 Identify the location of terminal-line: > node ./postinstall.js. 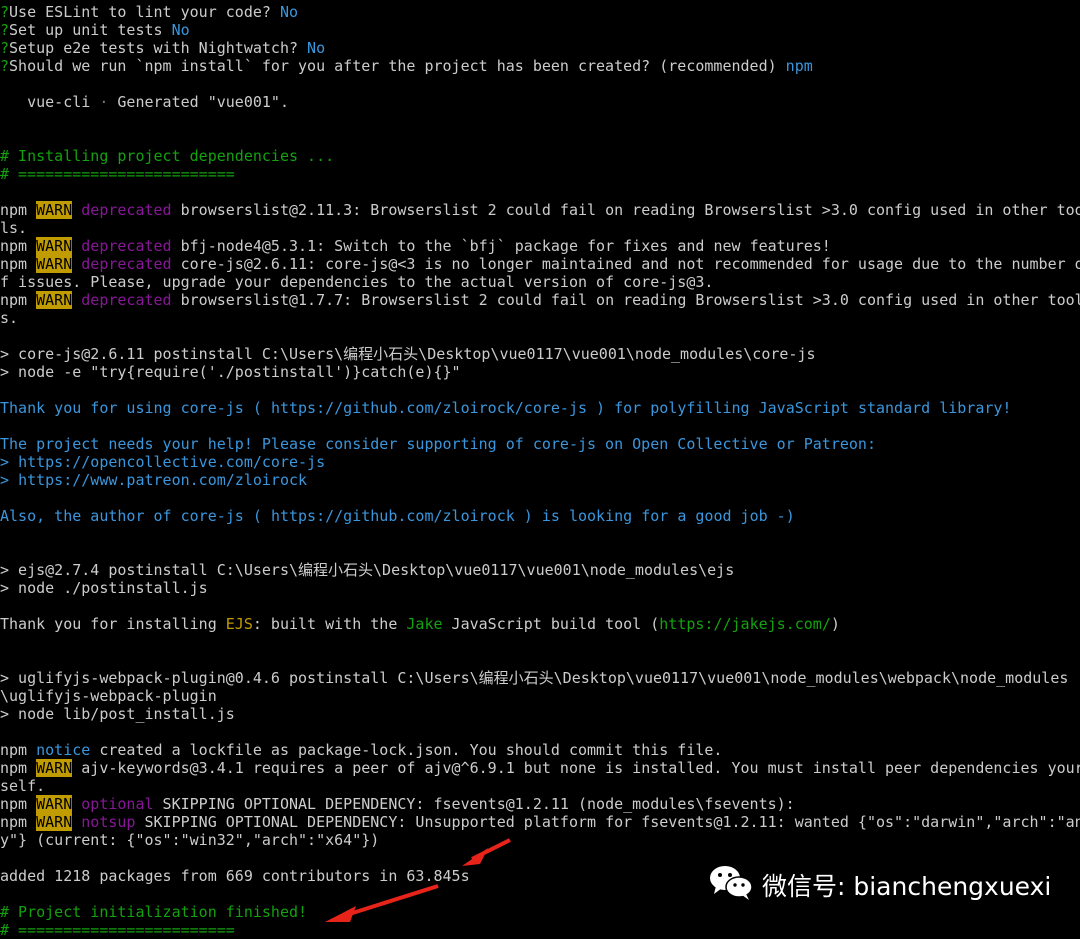
(540, 588).